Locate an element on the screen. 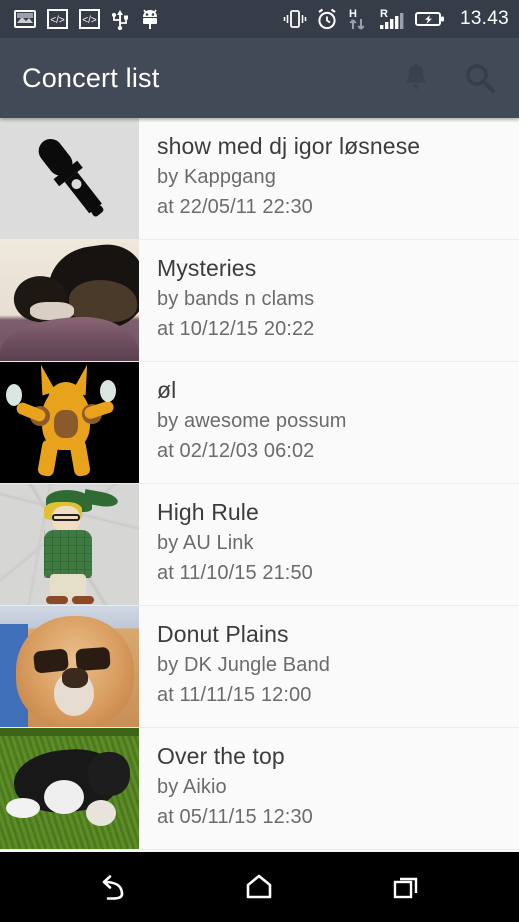  developer-code-icon-2: </> is located at coordinates (89, 19).